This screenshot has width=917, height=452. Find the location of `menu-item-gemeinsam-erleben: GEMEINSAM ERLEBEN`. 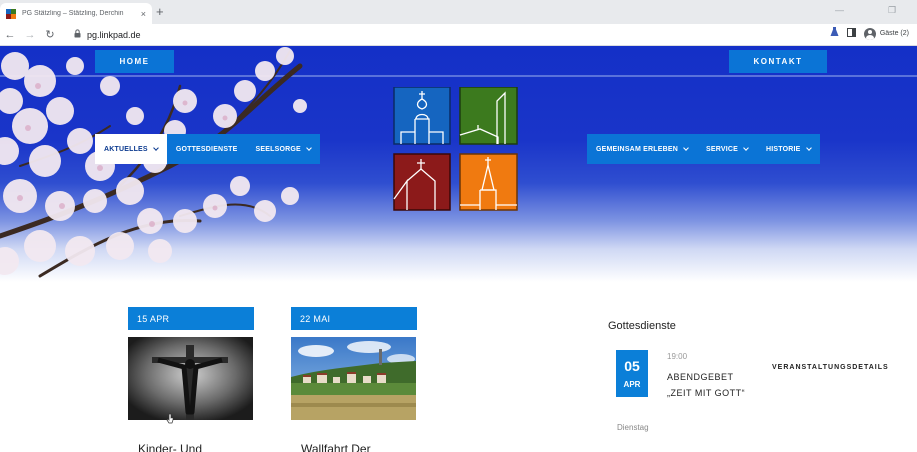

menu-item-gemeinsam-erleben: GEMEINSAM ERLEBEN is located at coordinates (642, 149).